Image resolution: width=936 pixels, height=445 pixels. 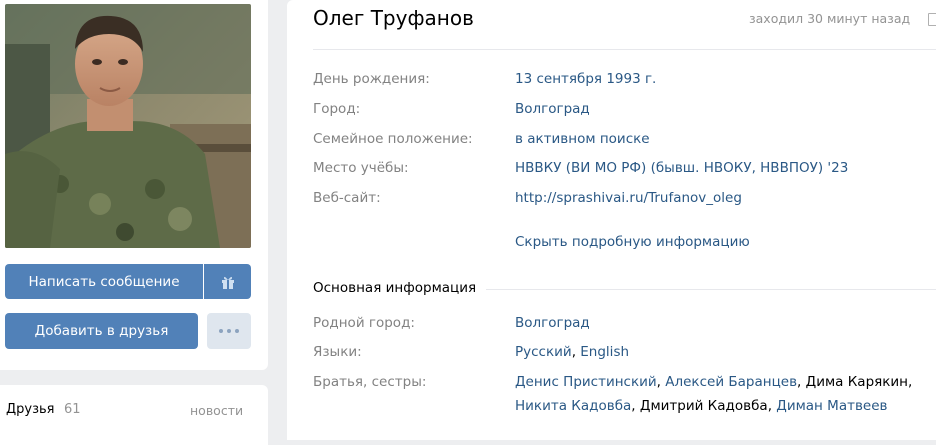 What do you see at coordinates (370, 382) in the screenshot?
I see `siblings-label: Братья, сестры:` at bounding box center [370, 382].